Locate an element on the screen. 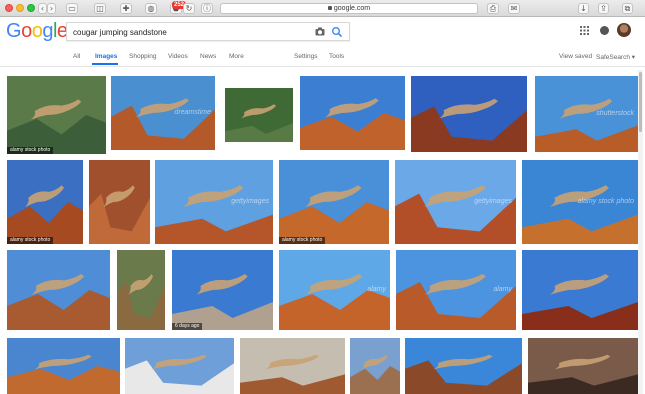 The image size is (645, 394). tab-all: All is located at coordinates (76, 56).